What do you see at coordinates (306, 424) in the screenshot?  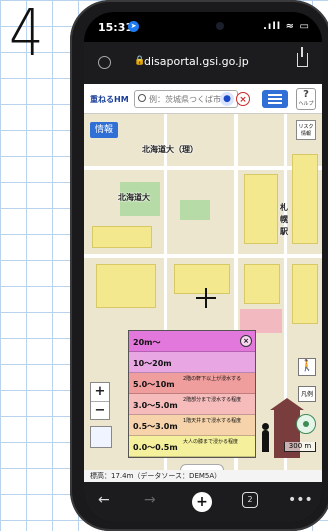 I see `current-location-icon` at bounding box center [306, 424].